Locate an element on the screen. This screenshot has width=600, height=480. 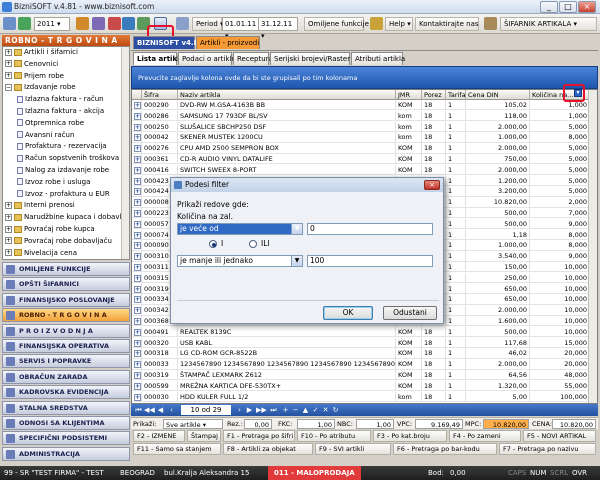
tree-folder-item: + Nivelacija cena is located at coordinates (41, 253).